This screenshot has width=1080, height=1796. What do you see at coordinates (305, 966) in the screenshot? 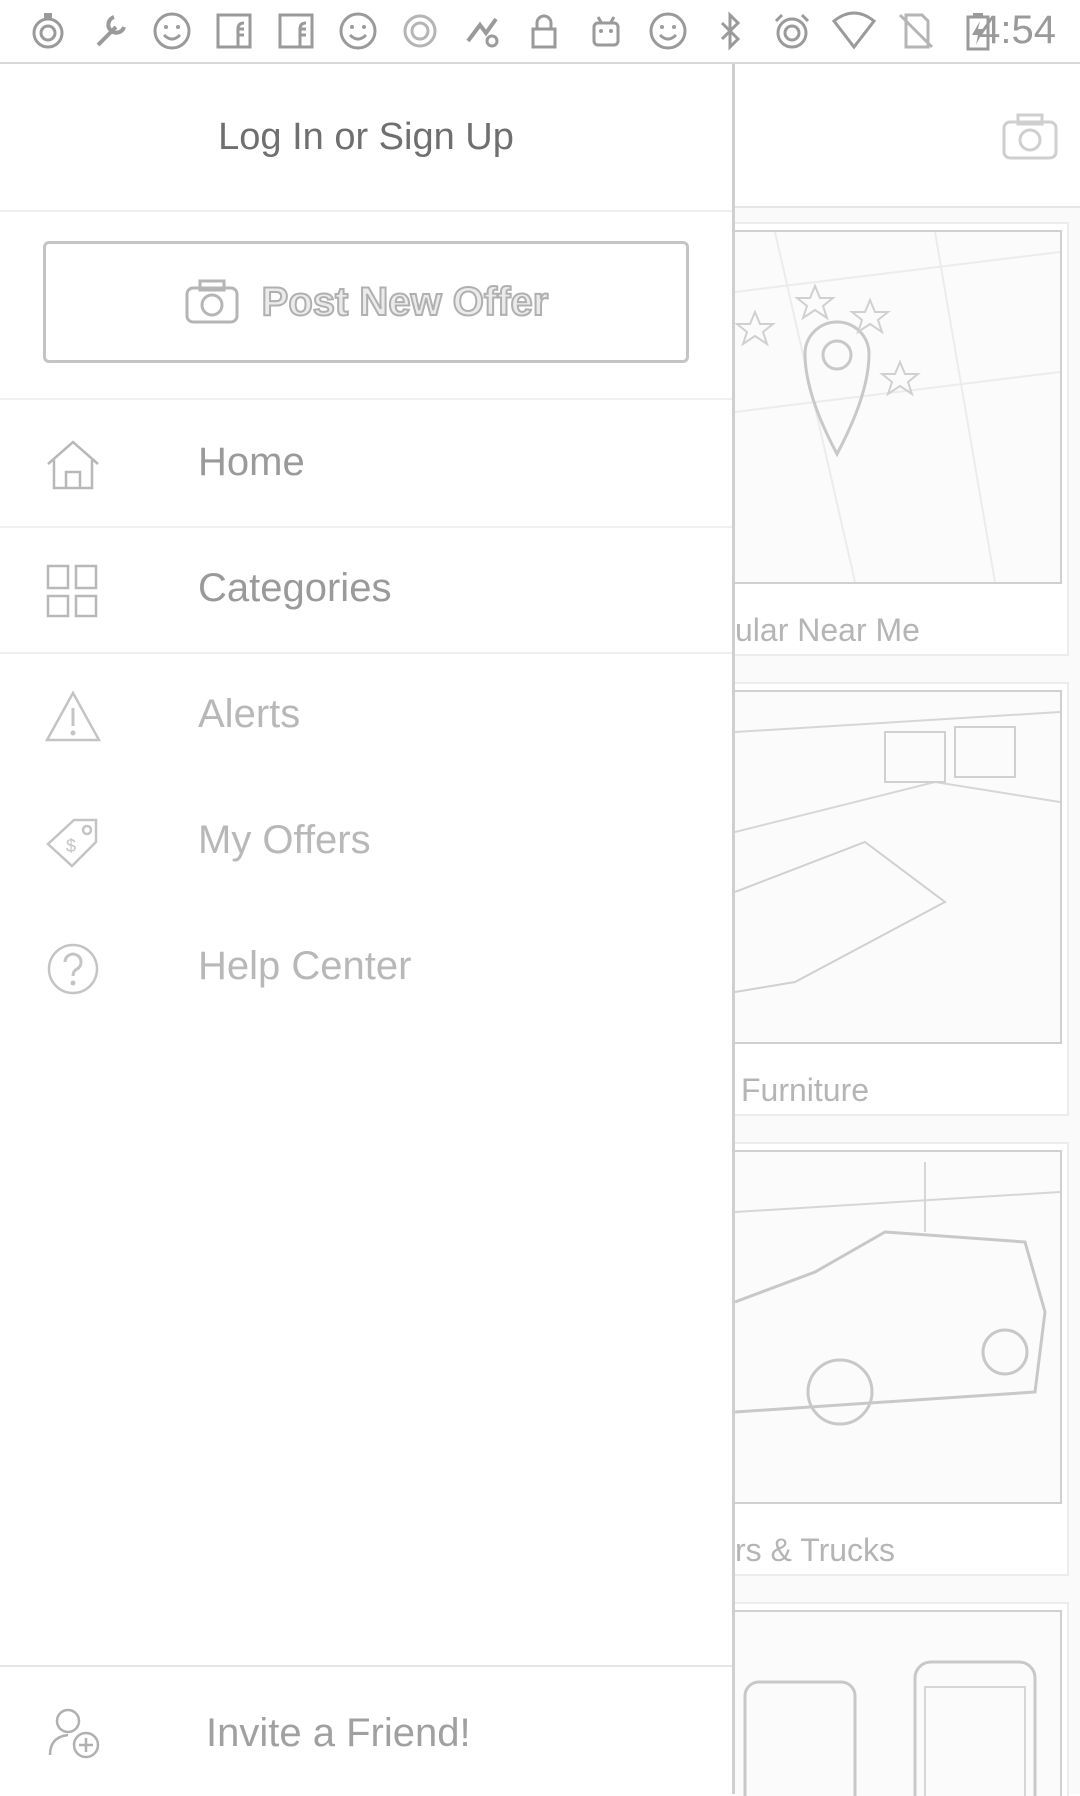
I see `drawer-item-label: Help Center` at bounding box center [305, 966].